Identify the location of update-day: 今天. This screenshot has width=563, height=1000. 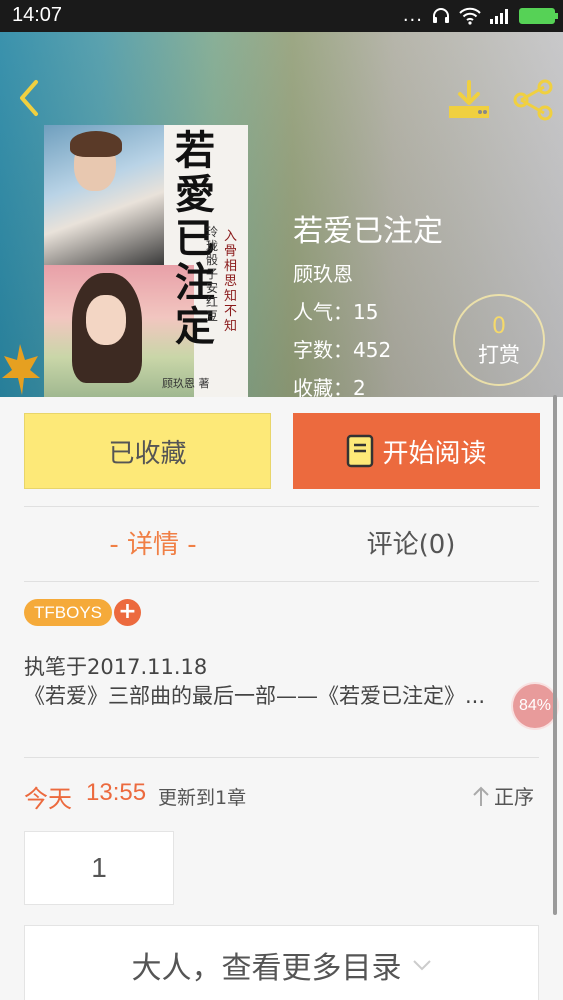
(48, 799).